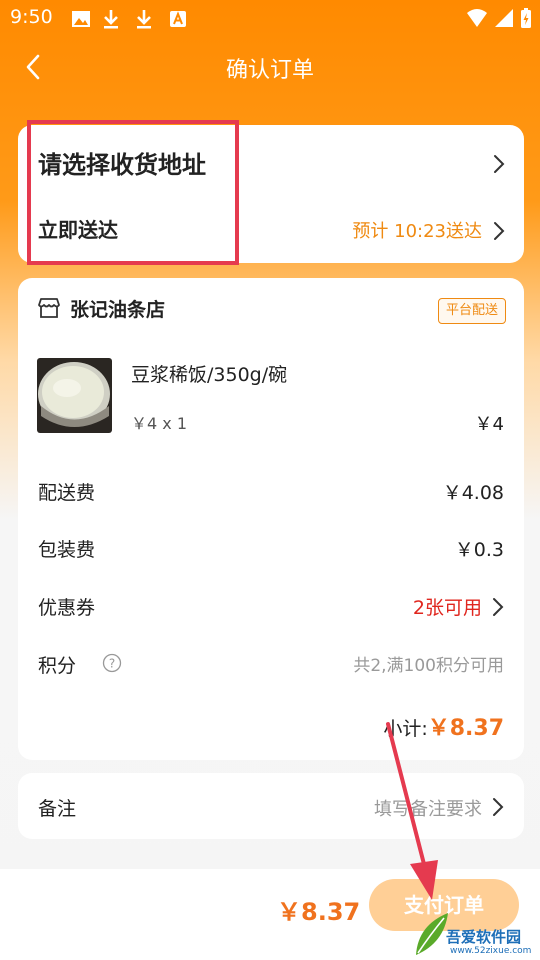  What do you see at coordinates (49, 308) in the screenshot?
I see `shop-icon` at bounding box center [49, 308].